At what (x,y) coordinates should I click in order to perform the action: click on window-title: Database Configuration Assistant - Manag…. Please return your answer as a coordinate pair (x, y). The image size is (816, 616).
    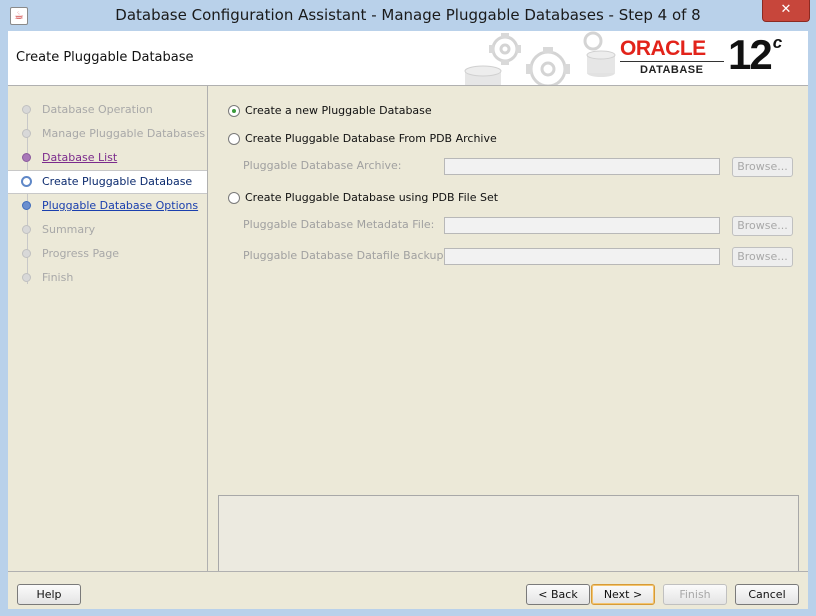
    Looking at the image, I should click on (408, 15).